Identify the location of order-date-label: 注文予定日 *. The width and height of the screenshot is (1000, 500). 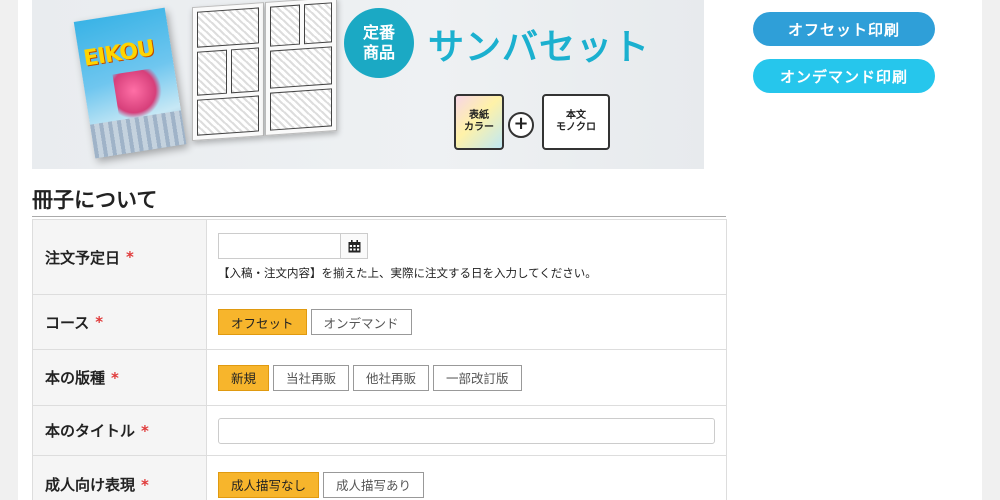
(120, 257).